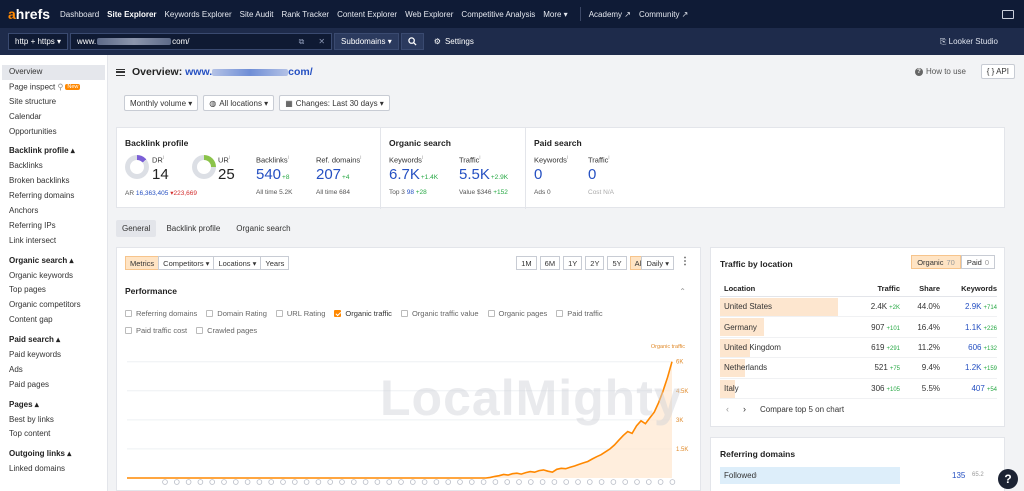 This screenshot has width=1024, height=491. What do you see at coordinates (201, 41) in the screenshot?
I see `target-url-input: www. com/ ⧉ ✕` at bounding box center [201, 41].